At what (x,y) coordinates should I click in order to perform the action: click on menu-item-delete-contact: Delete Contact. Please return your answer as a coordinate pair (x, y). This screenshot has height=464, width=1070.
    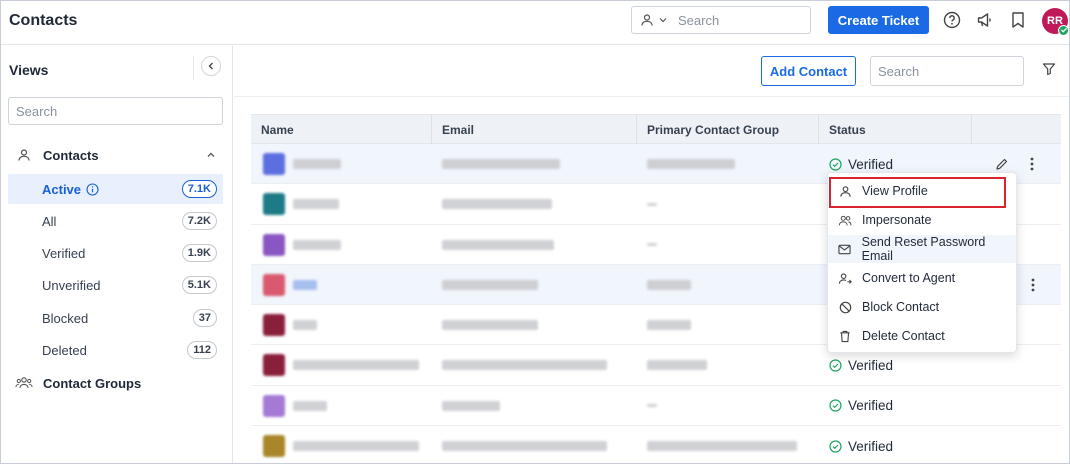
    Looking at the image, I should click on (922, 336).